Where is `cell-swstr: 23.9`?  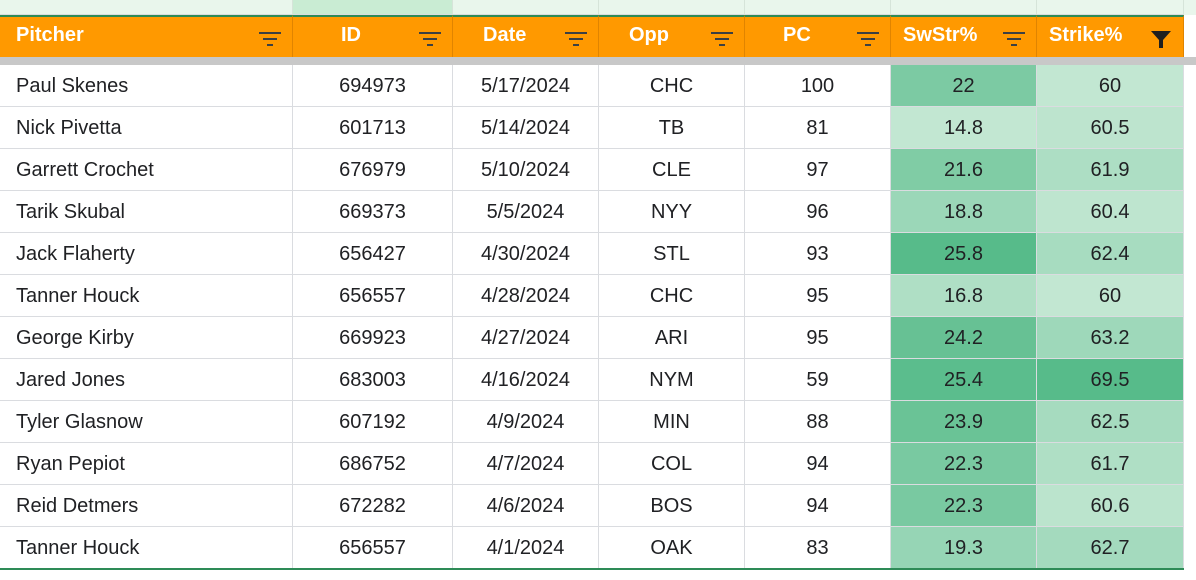 cell-swstr: 23.9 is located at coordinates (964, 422).